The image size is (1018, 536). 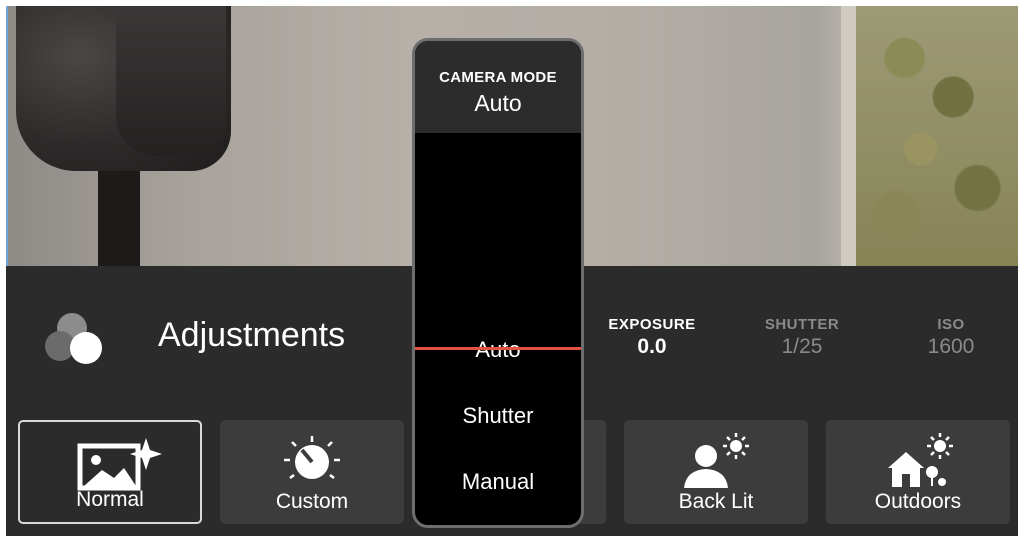 I want to click on mode-label-custom: Custom, so click(x=312, y=501).